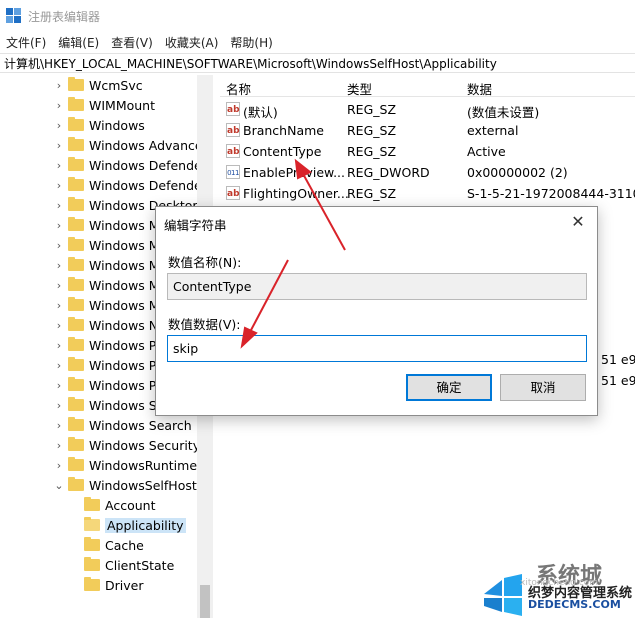 This screenshot has height=618, width=635. Describe the element at coordinates (130, 505) in the screenshot. I see `tree-item-label: Account` at that location.